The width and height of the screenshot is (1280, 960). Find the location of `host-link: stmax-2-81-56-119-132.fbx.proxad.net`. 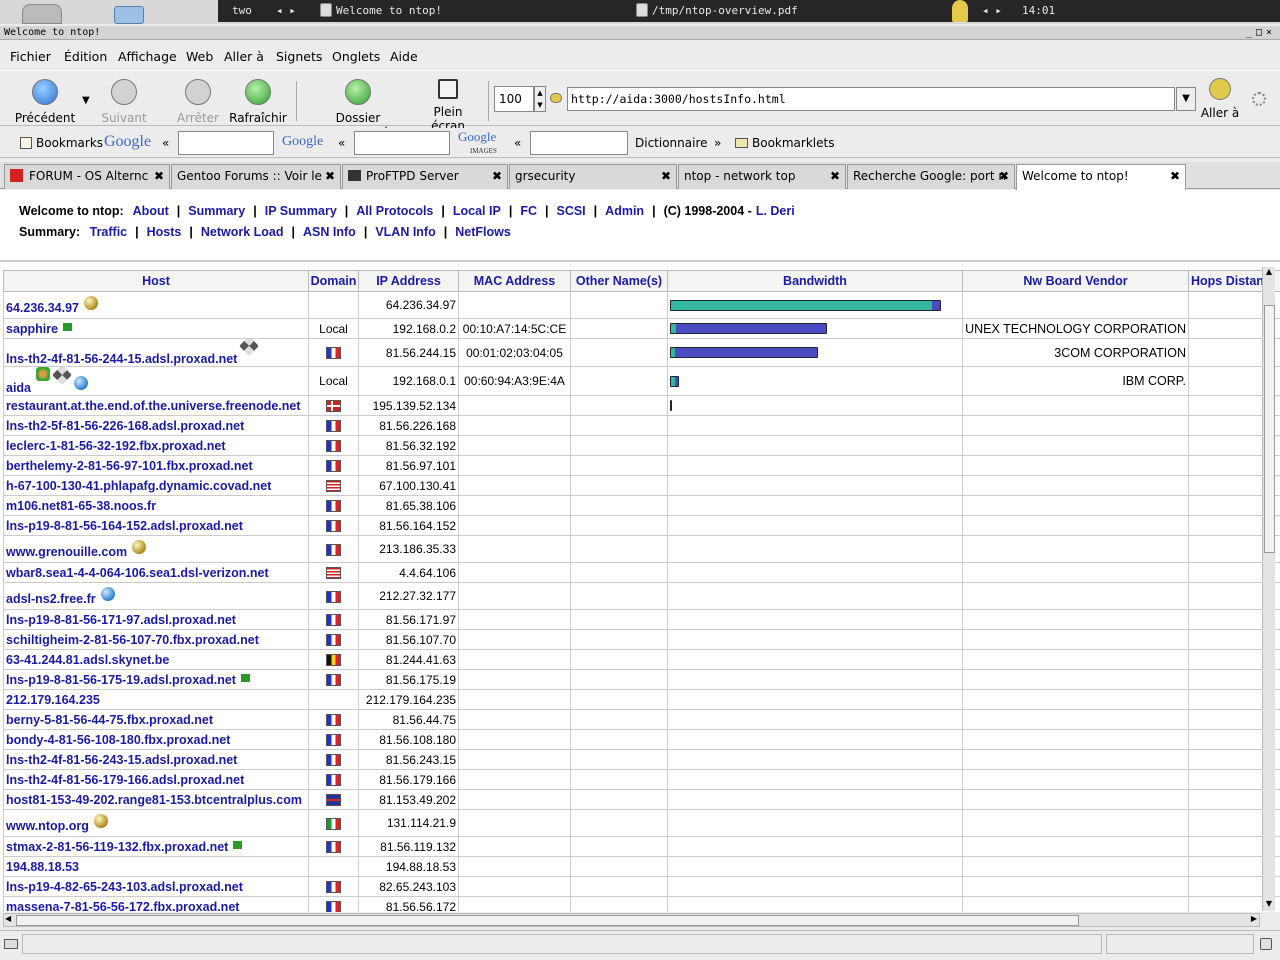

host-link: stmax-2-81-56-119-132.fbx.proxad.net is located at coordinates (117, 847).